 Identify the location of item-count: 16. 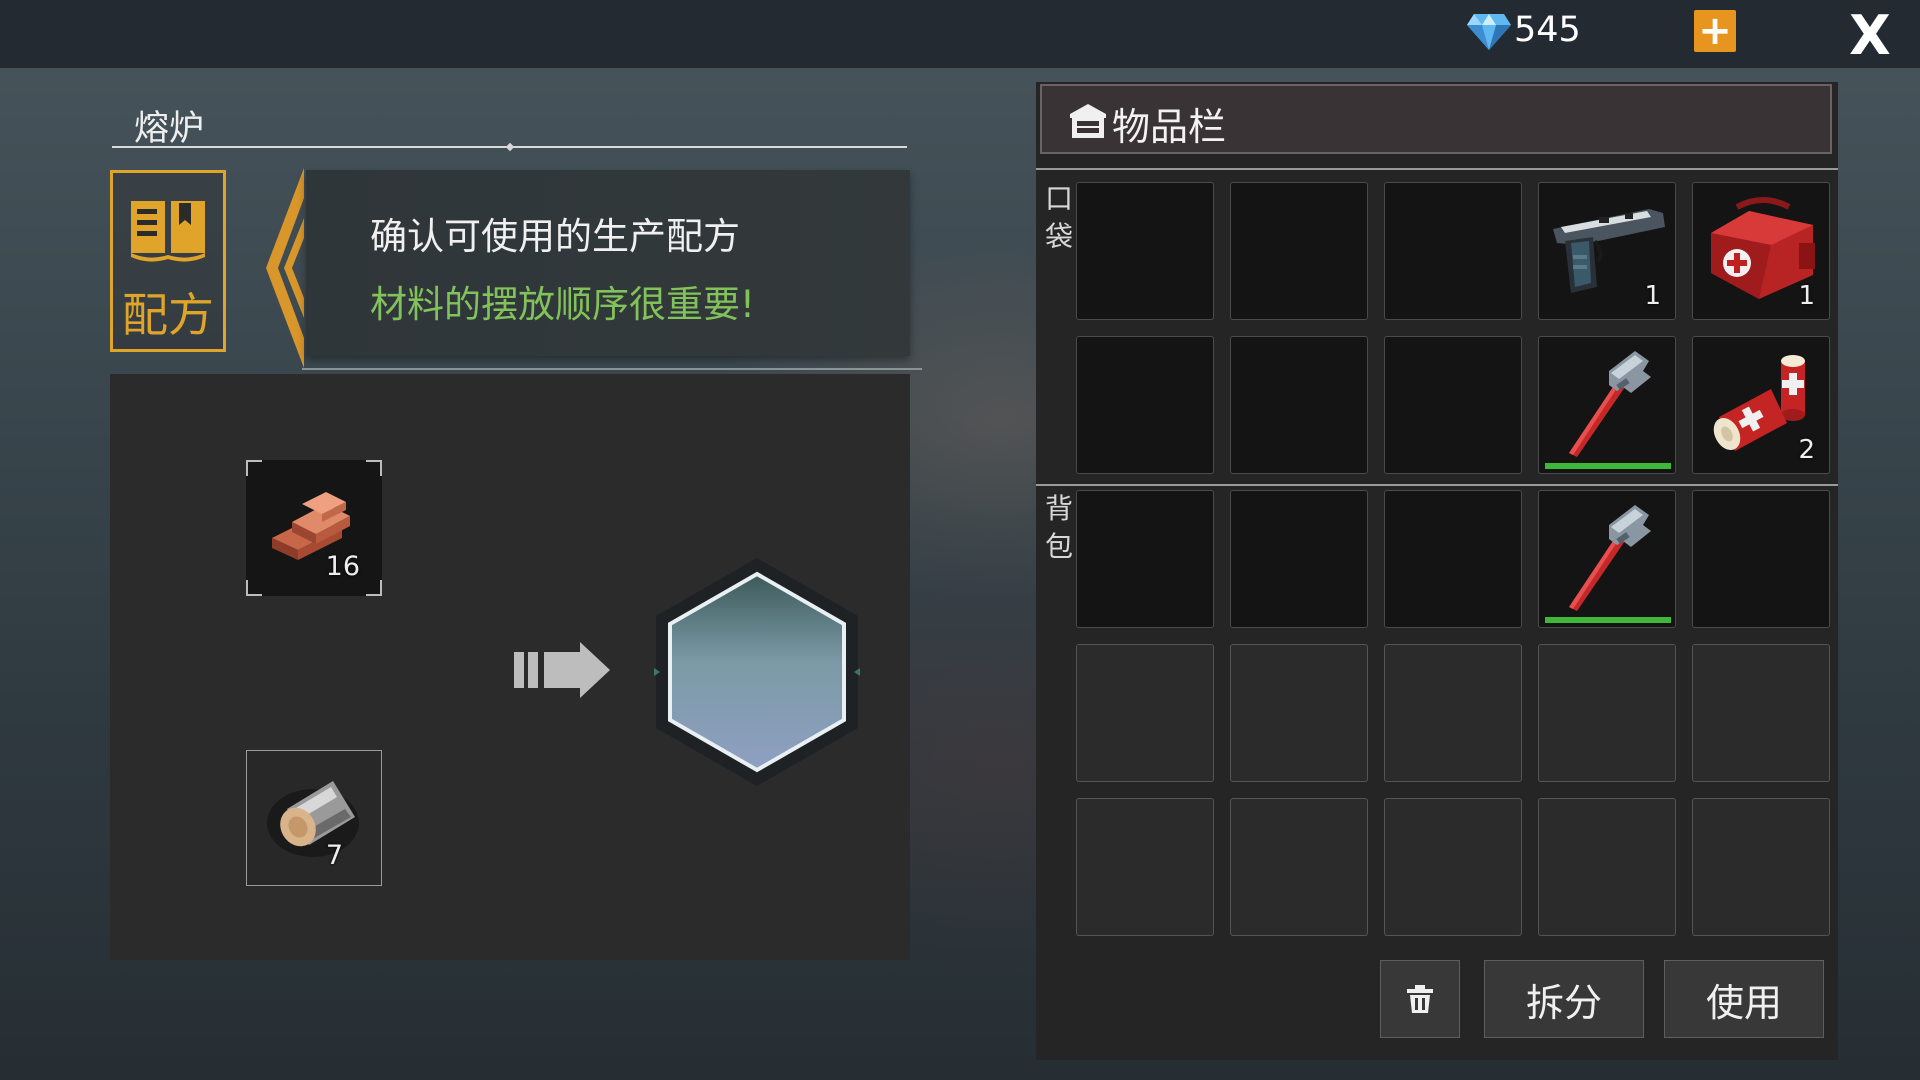
(342, 566).